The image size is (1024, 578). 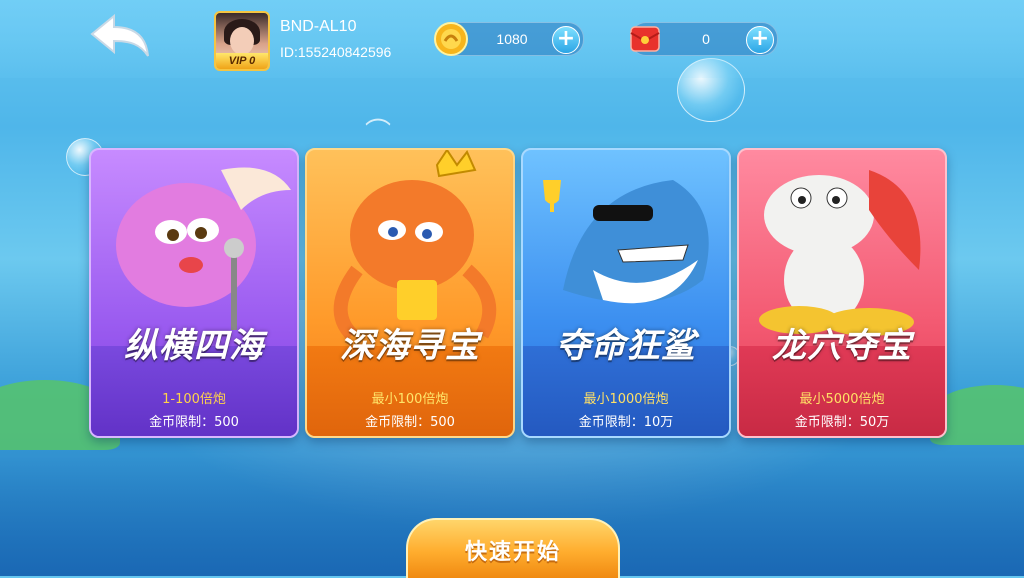 I want to click on room-title: 夺命狂鲨, so click(x=626, y=346).